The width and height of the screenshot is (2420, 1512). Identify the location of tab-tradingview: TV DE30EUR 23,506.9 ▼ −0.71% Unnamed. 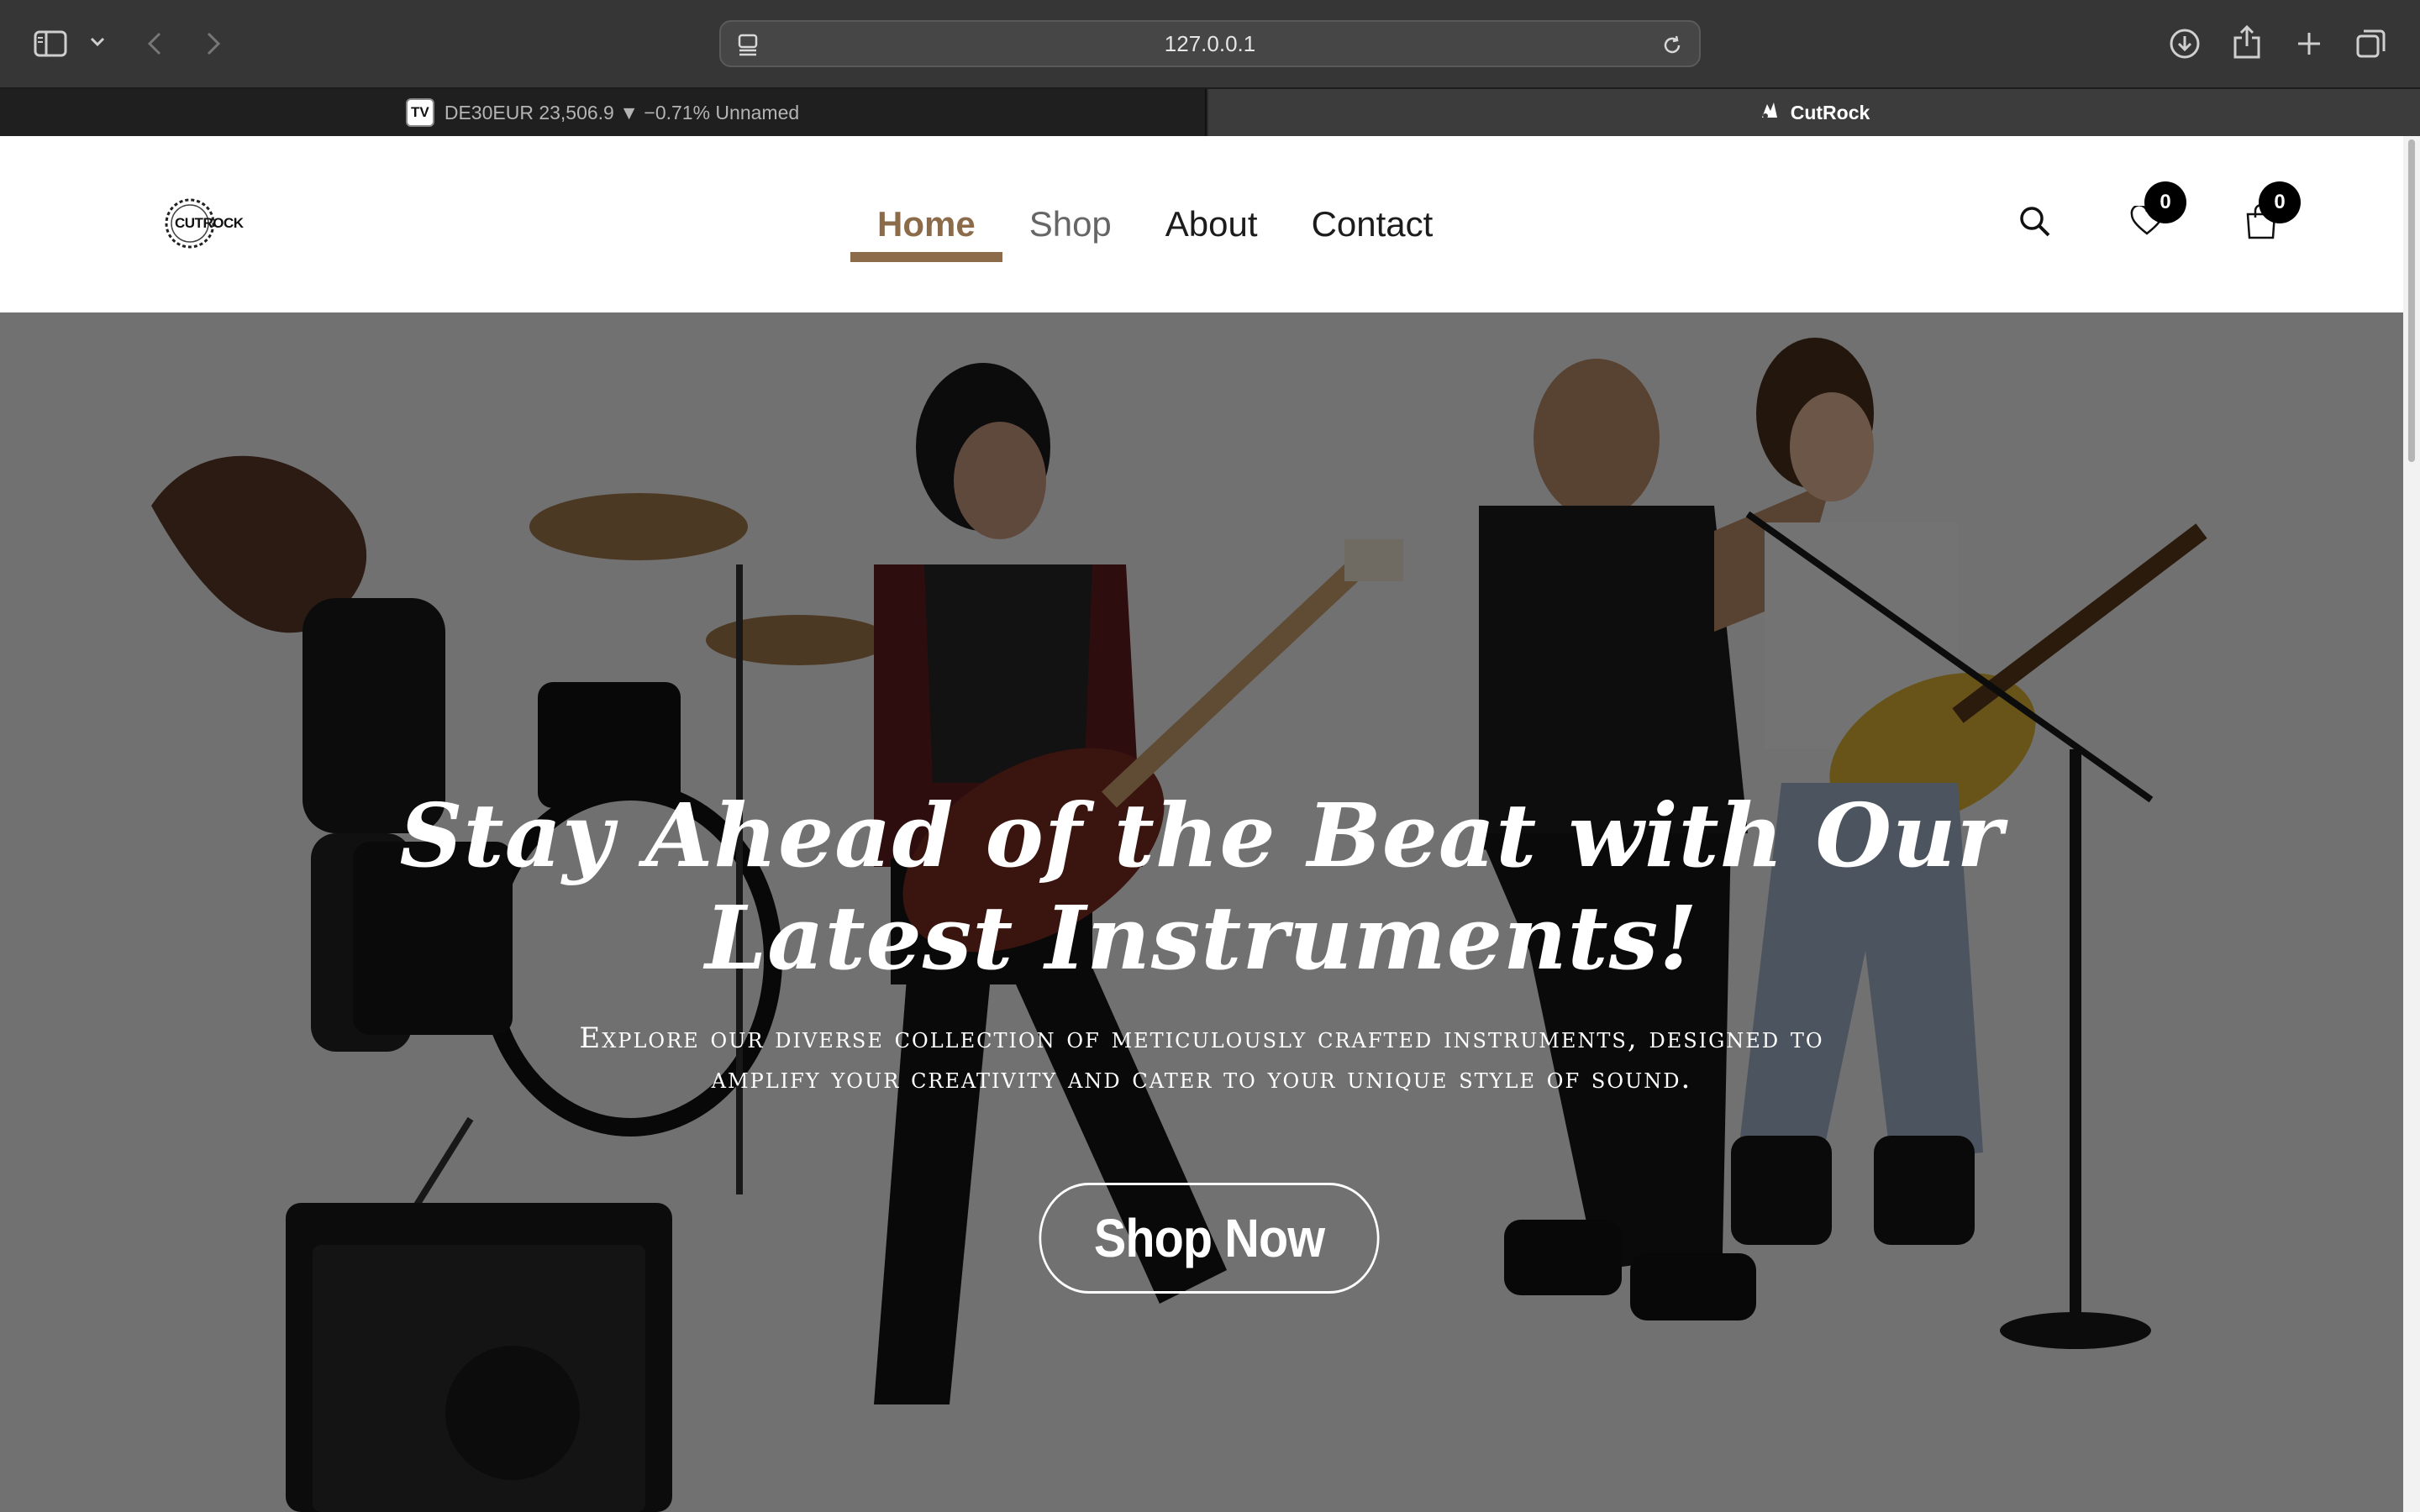
(603, 112).